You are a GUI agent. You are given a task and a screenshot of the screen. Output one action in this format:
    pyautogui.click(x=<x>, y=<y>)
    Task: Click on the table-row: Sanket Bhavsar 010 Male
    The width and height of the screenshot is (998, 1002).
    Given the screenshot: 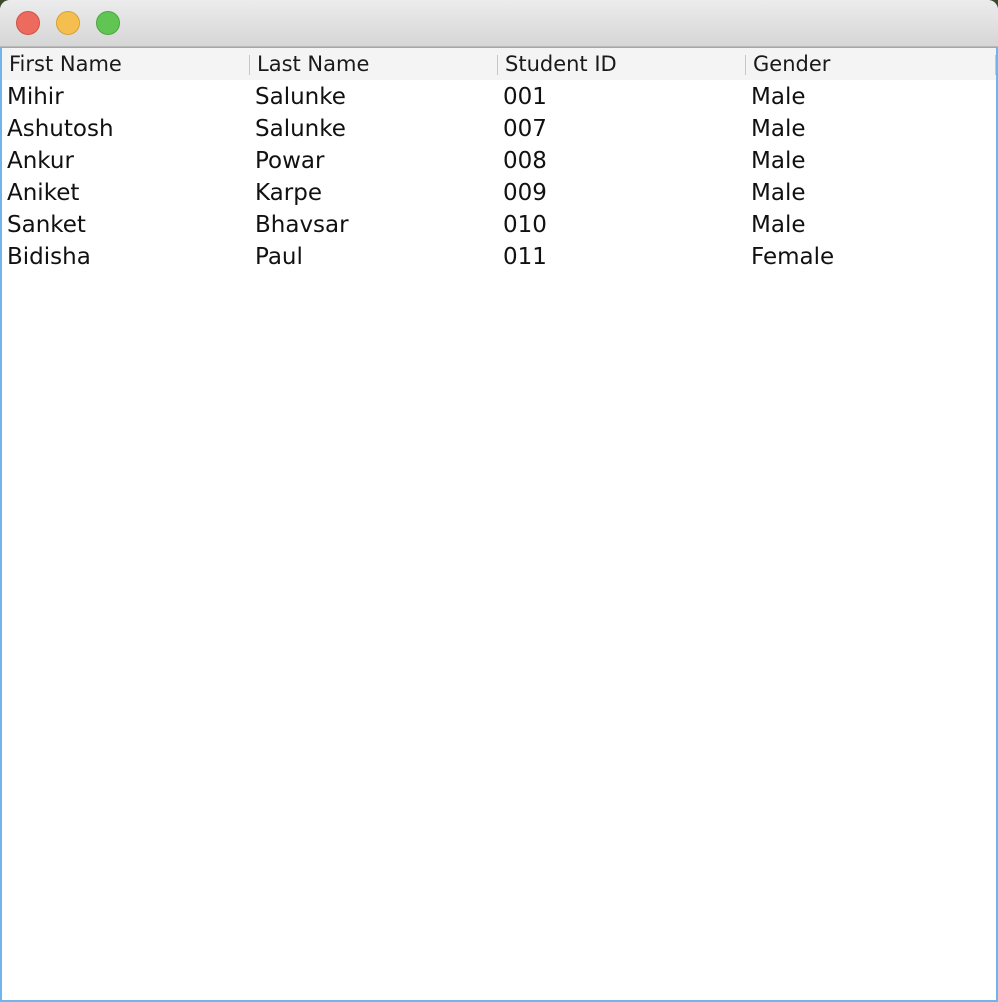 What is the action you would take?
    pyautogui.click(x=499, y=225)
    